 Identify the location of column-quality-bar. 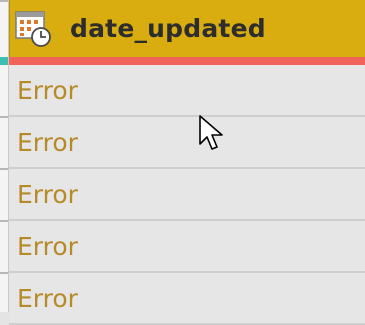
(187, 61).